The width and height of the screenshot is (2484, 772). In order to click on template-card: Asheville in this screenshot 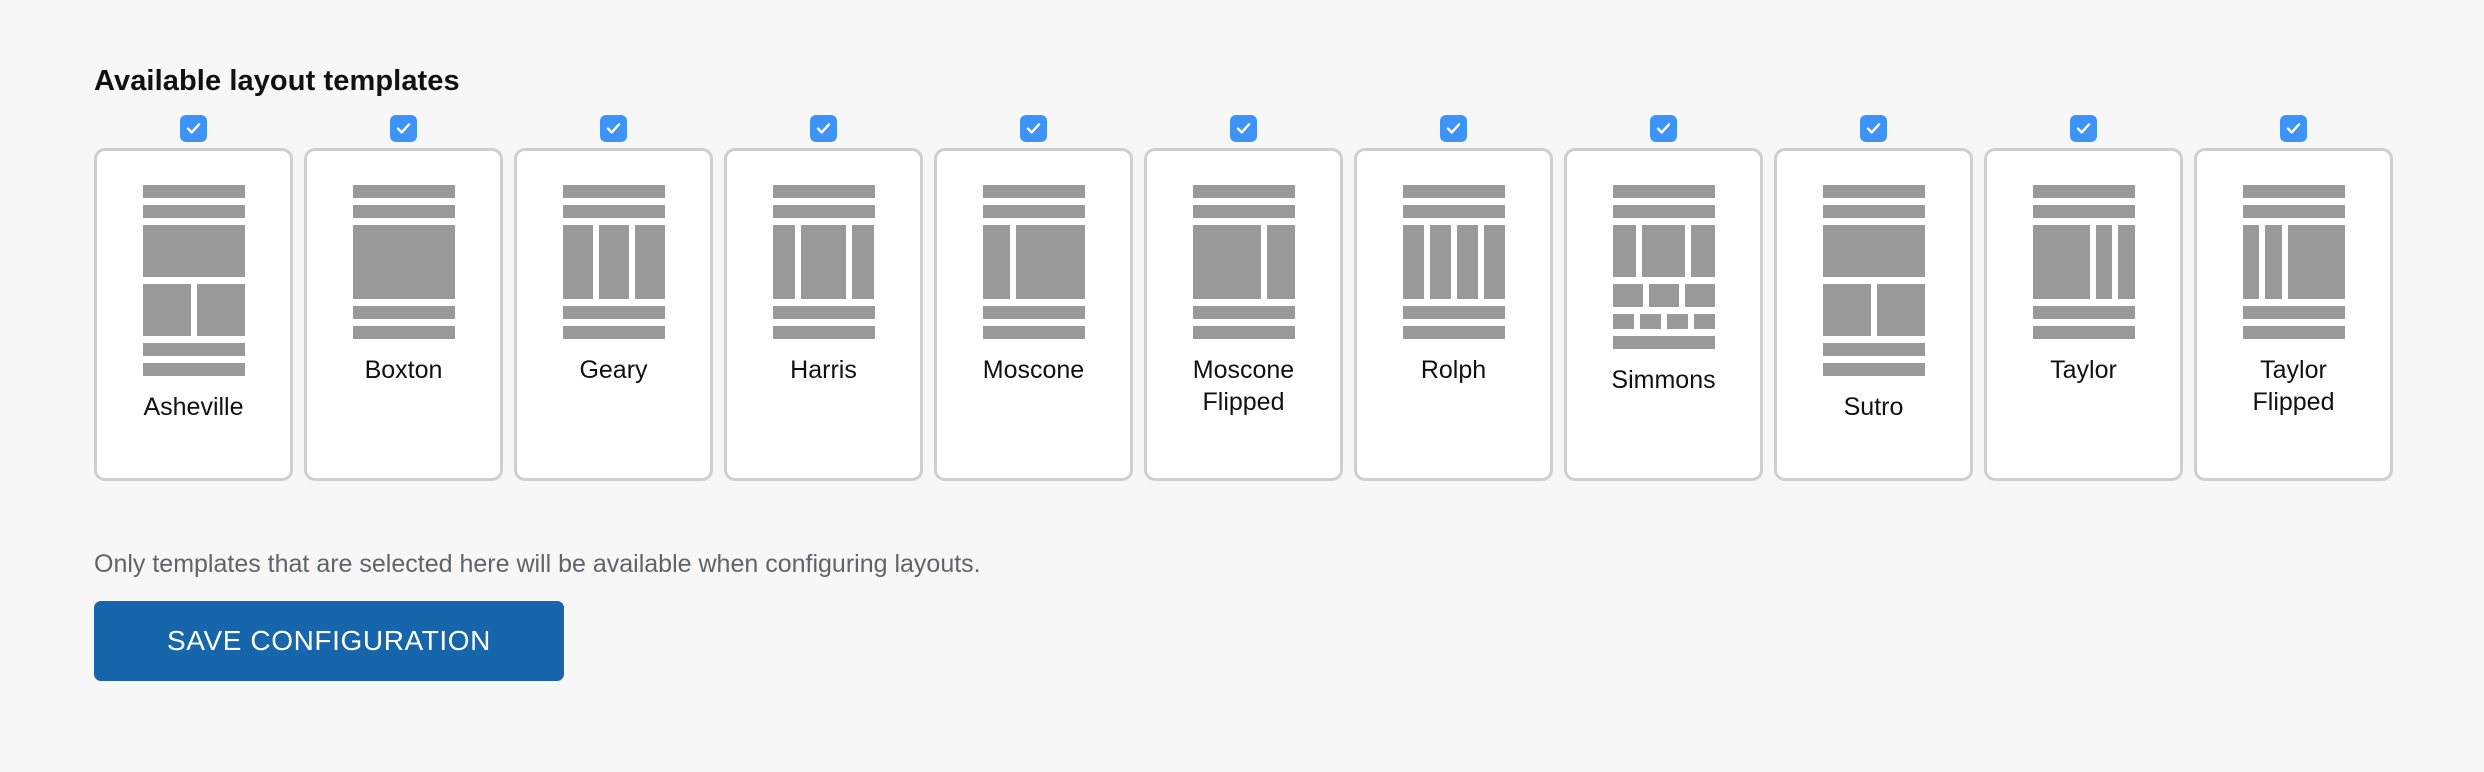, I will do `click(193, 314)`.